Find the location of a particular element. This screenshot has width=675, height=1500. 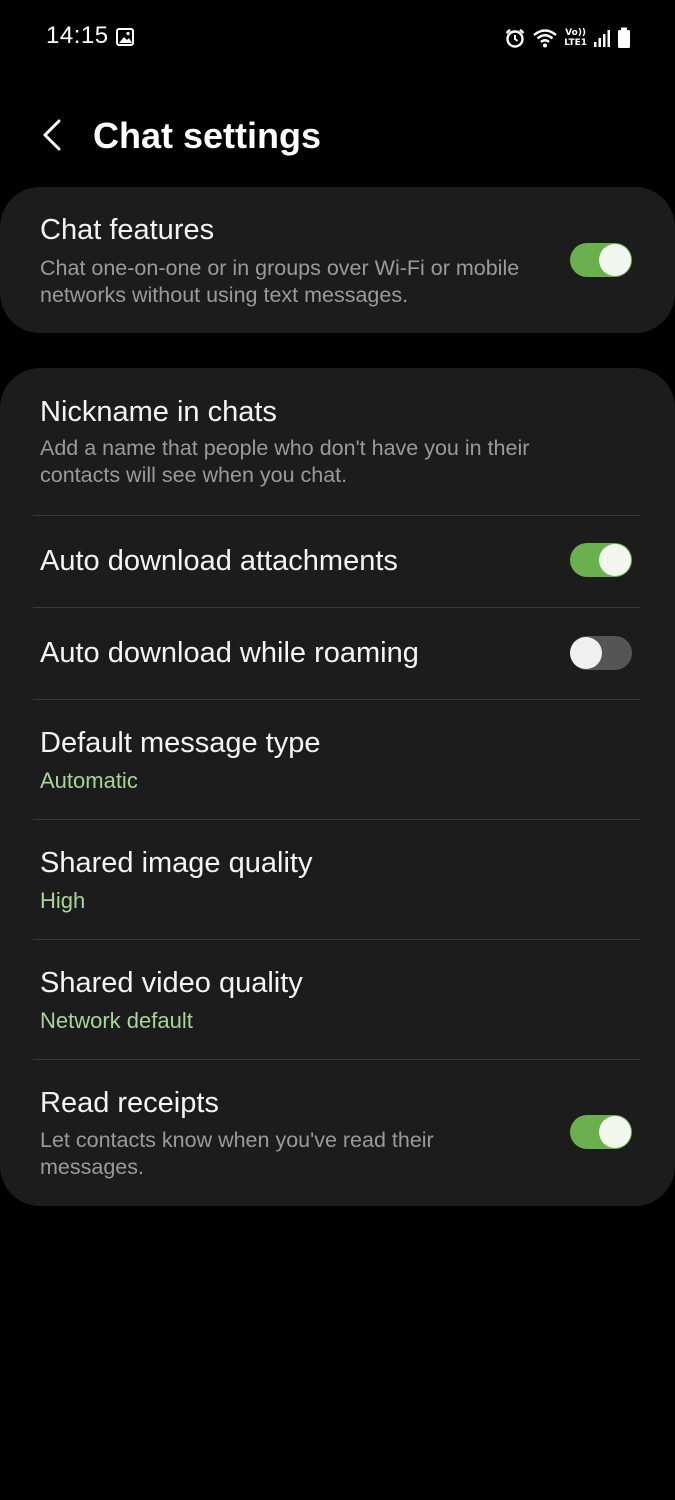

auto-download-attachments-toggle is located at coordinates (601, 560).